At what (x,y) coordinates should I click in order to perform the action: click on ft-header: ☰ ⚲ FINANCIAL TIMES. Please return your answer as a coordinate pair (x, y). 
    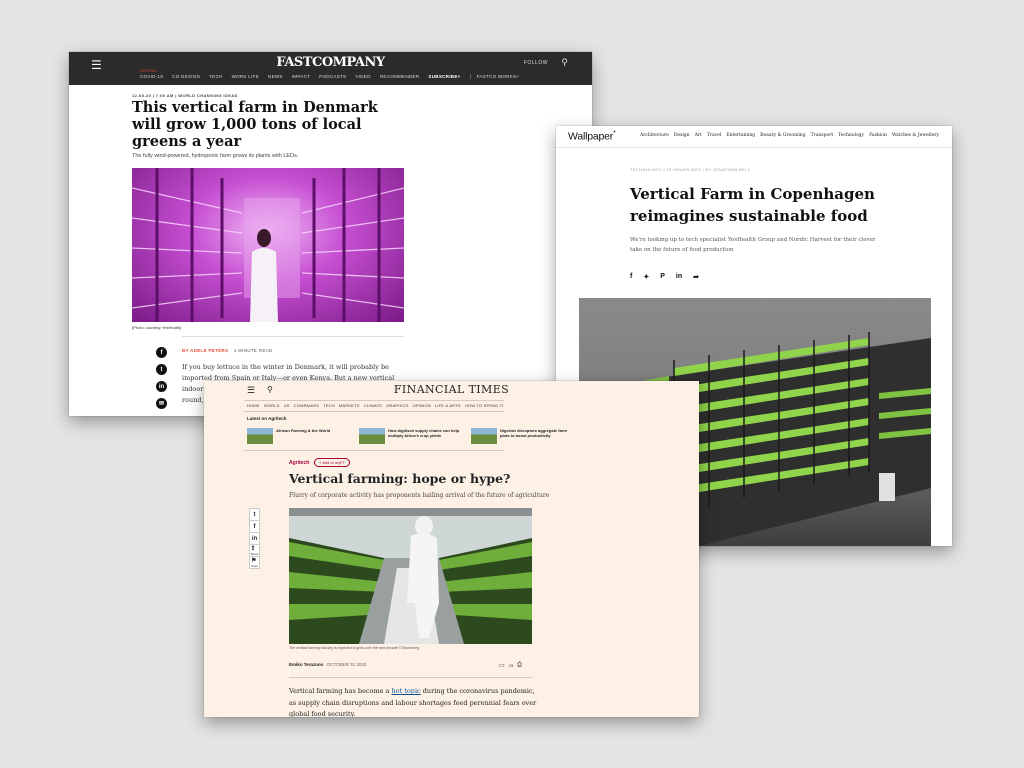
    Looking at the image, I should click on (451, 390).